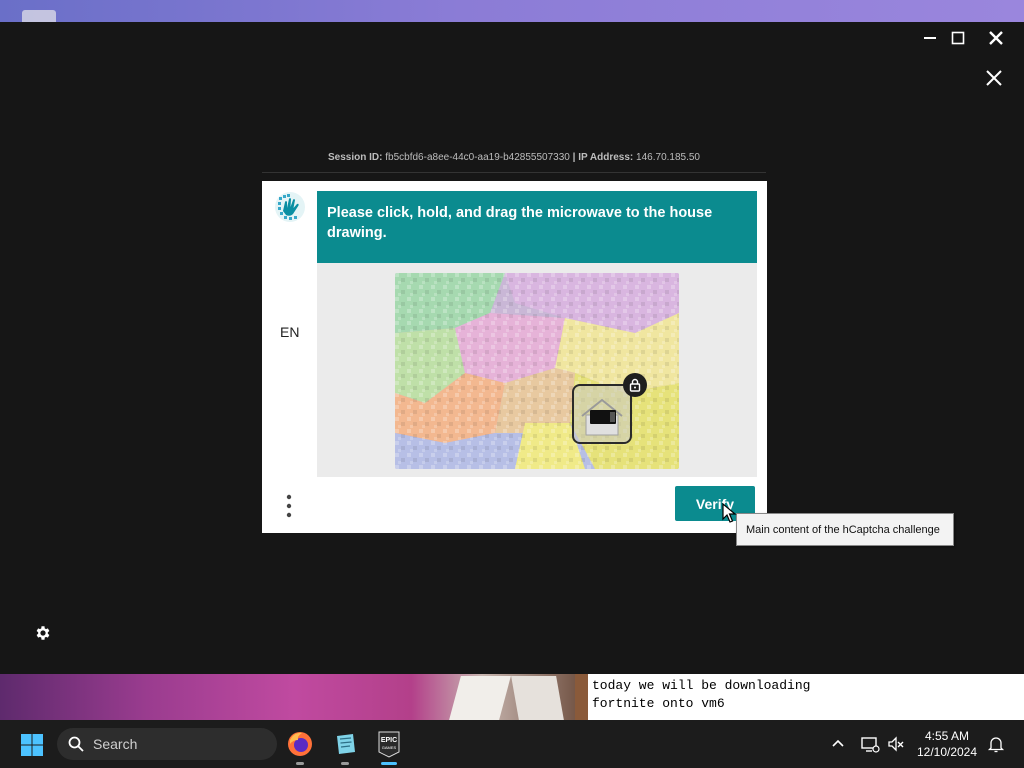 Image resolution: width=1024 pixels, height=768 pixels. I want to click on epic-games-icon: EPIC GAMES, so click(389, 744).